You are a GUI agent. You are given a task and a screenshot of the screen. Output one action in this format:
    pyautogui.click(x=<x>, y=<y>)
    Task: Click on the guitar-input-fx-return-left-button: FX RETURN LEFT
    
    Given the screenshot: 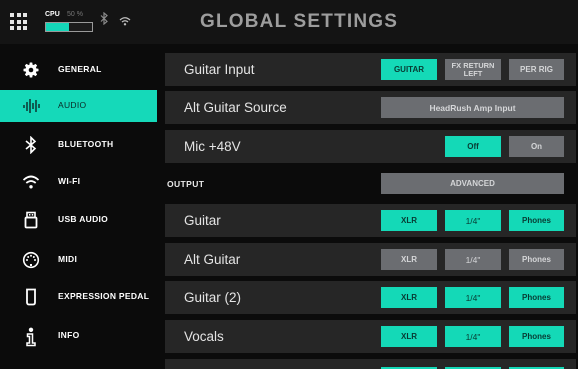 What is the action you would take?
    pyautogui.click(x=473, y=69)
    